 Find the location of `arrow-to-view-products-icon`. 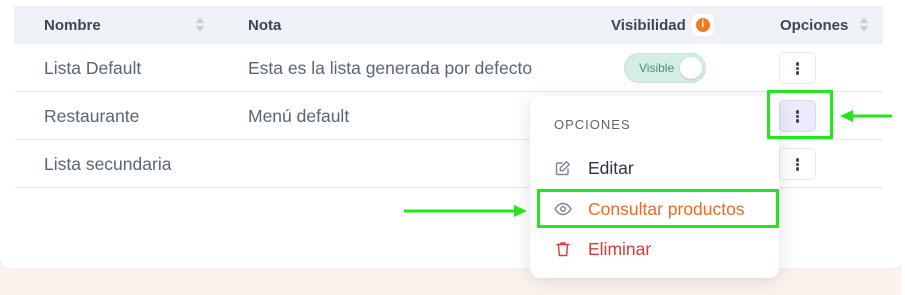

arrow-to-view-products-icon is located at coordinates (465, 211).